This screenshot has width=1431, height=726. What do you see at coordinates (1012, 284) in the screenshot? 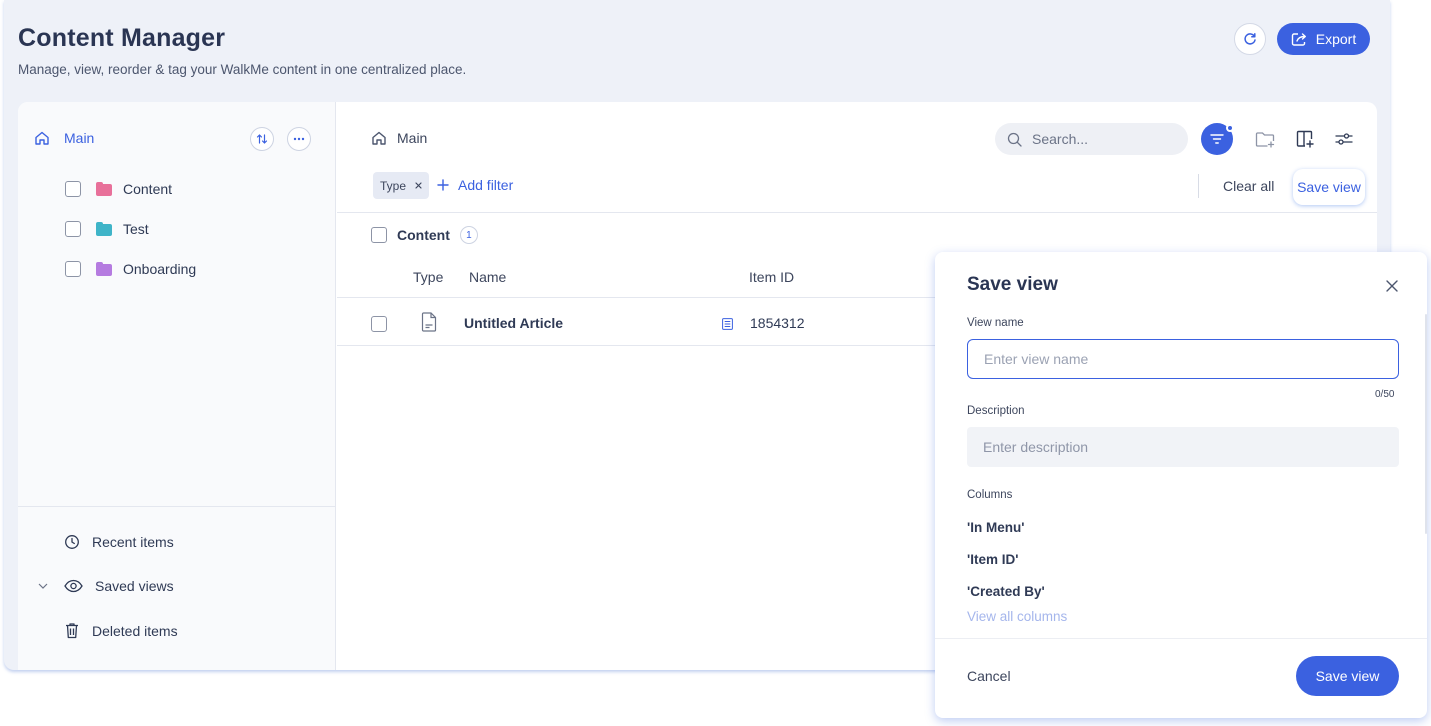
I see `dialog-title: Save view` at bounding box center [1012, 284].